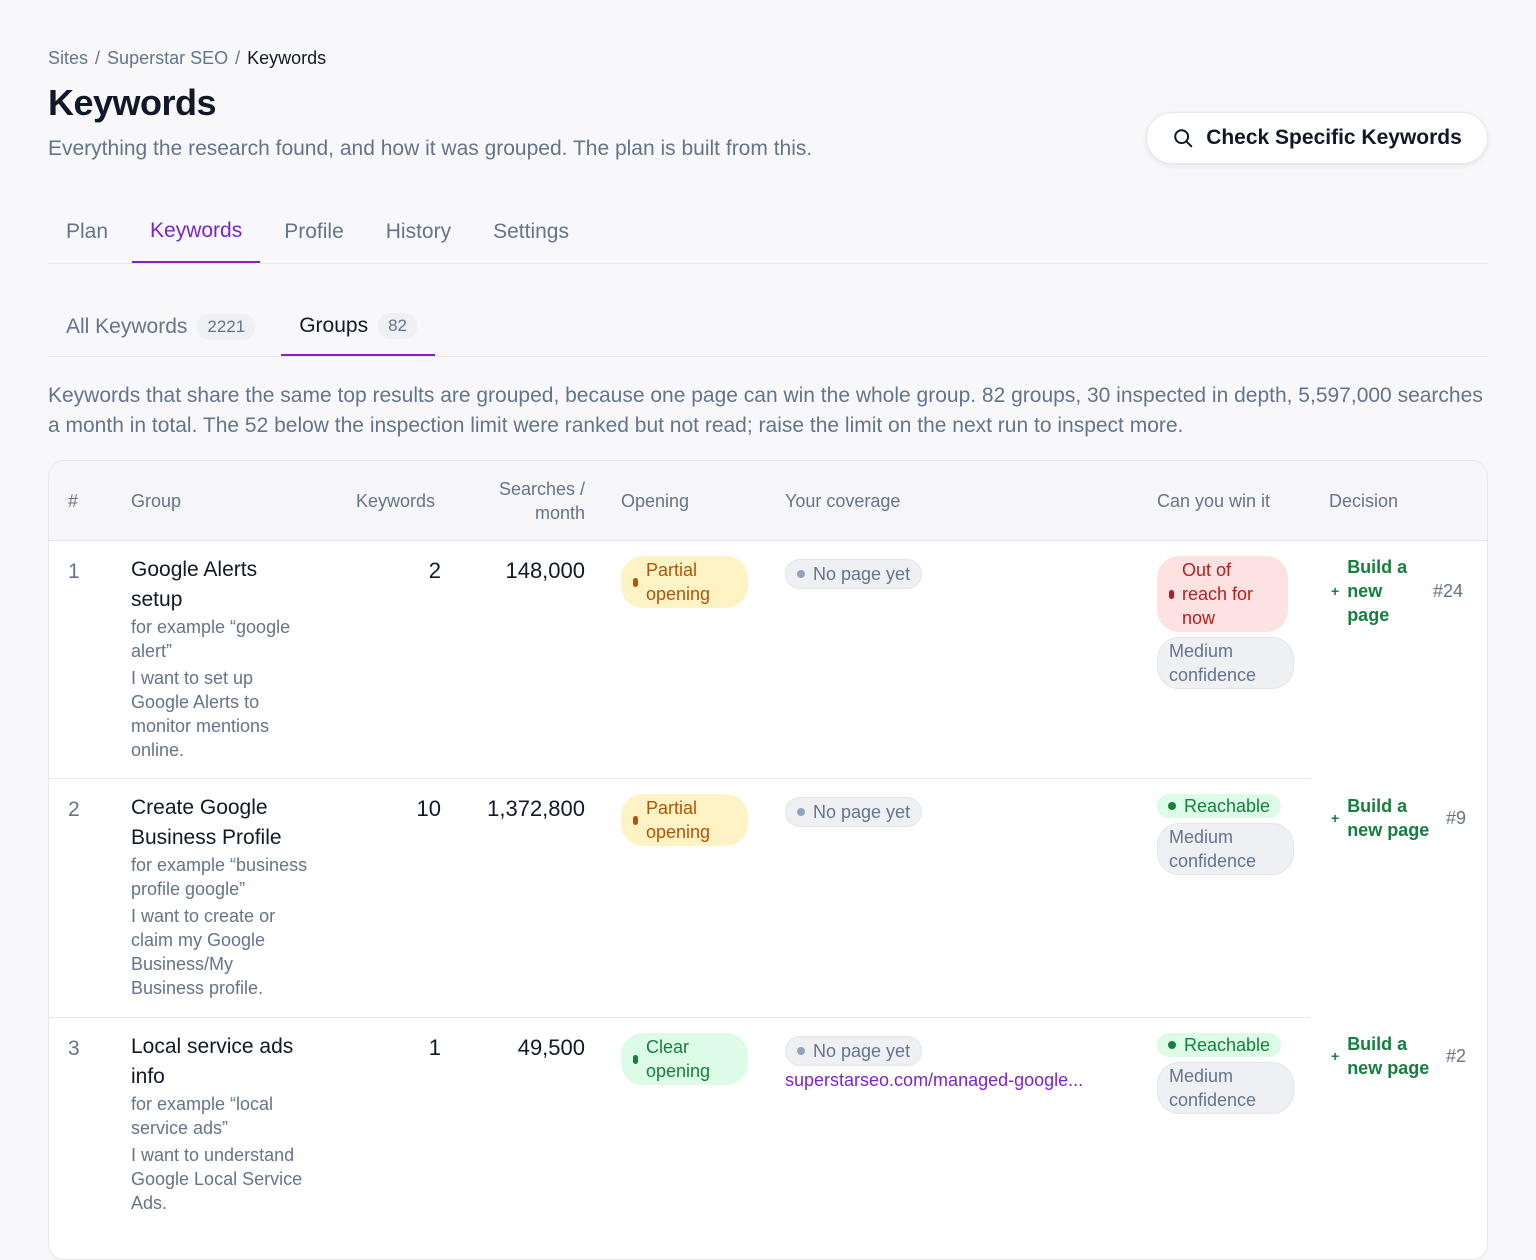 The height and width of the screenshot is (1260, 1536). What do you see at coordinates (74, 809) in the screenshot?
I see `row-number: 2` at bounding box center [74, 809].